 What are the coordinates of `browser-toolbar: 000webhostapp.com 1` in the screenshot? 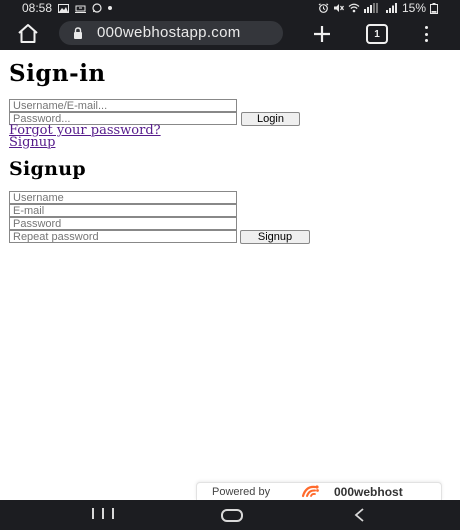 It's located at (230, 33).